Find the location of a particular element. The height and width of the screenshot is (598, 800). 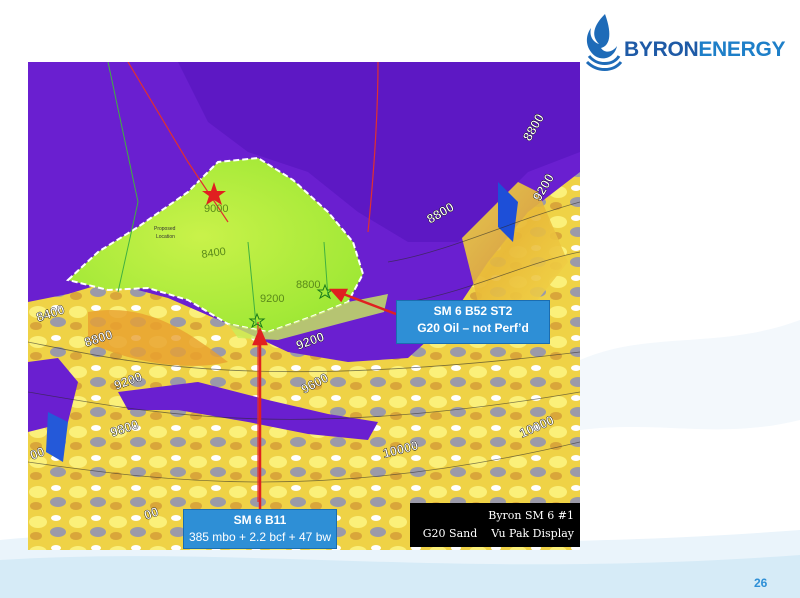

logo-wordmark: BYRONENERGY is located at coordinates (705, 50).